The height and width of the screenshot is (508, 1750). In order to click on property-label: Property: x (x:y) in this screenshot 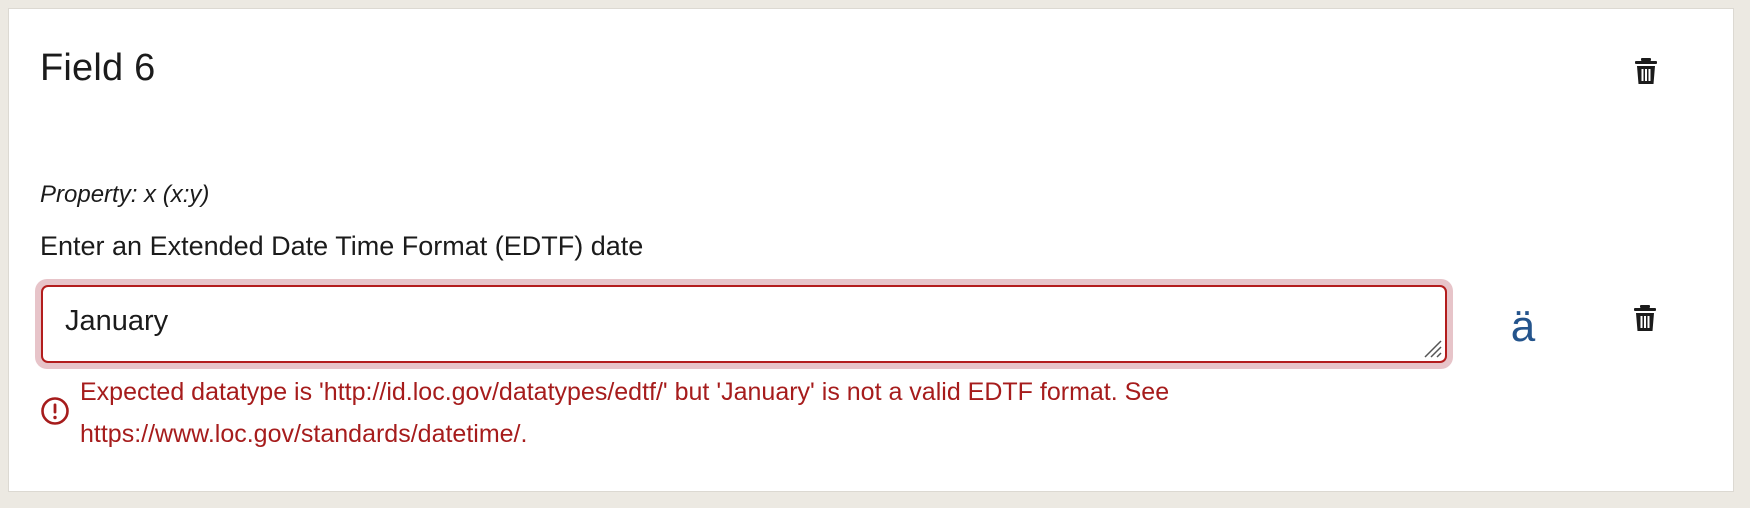, I will do `click(125, 194)`.